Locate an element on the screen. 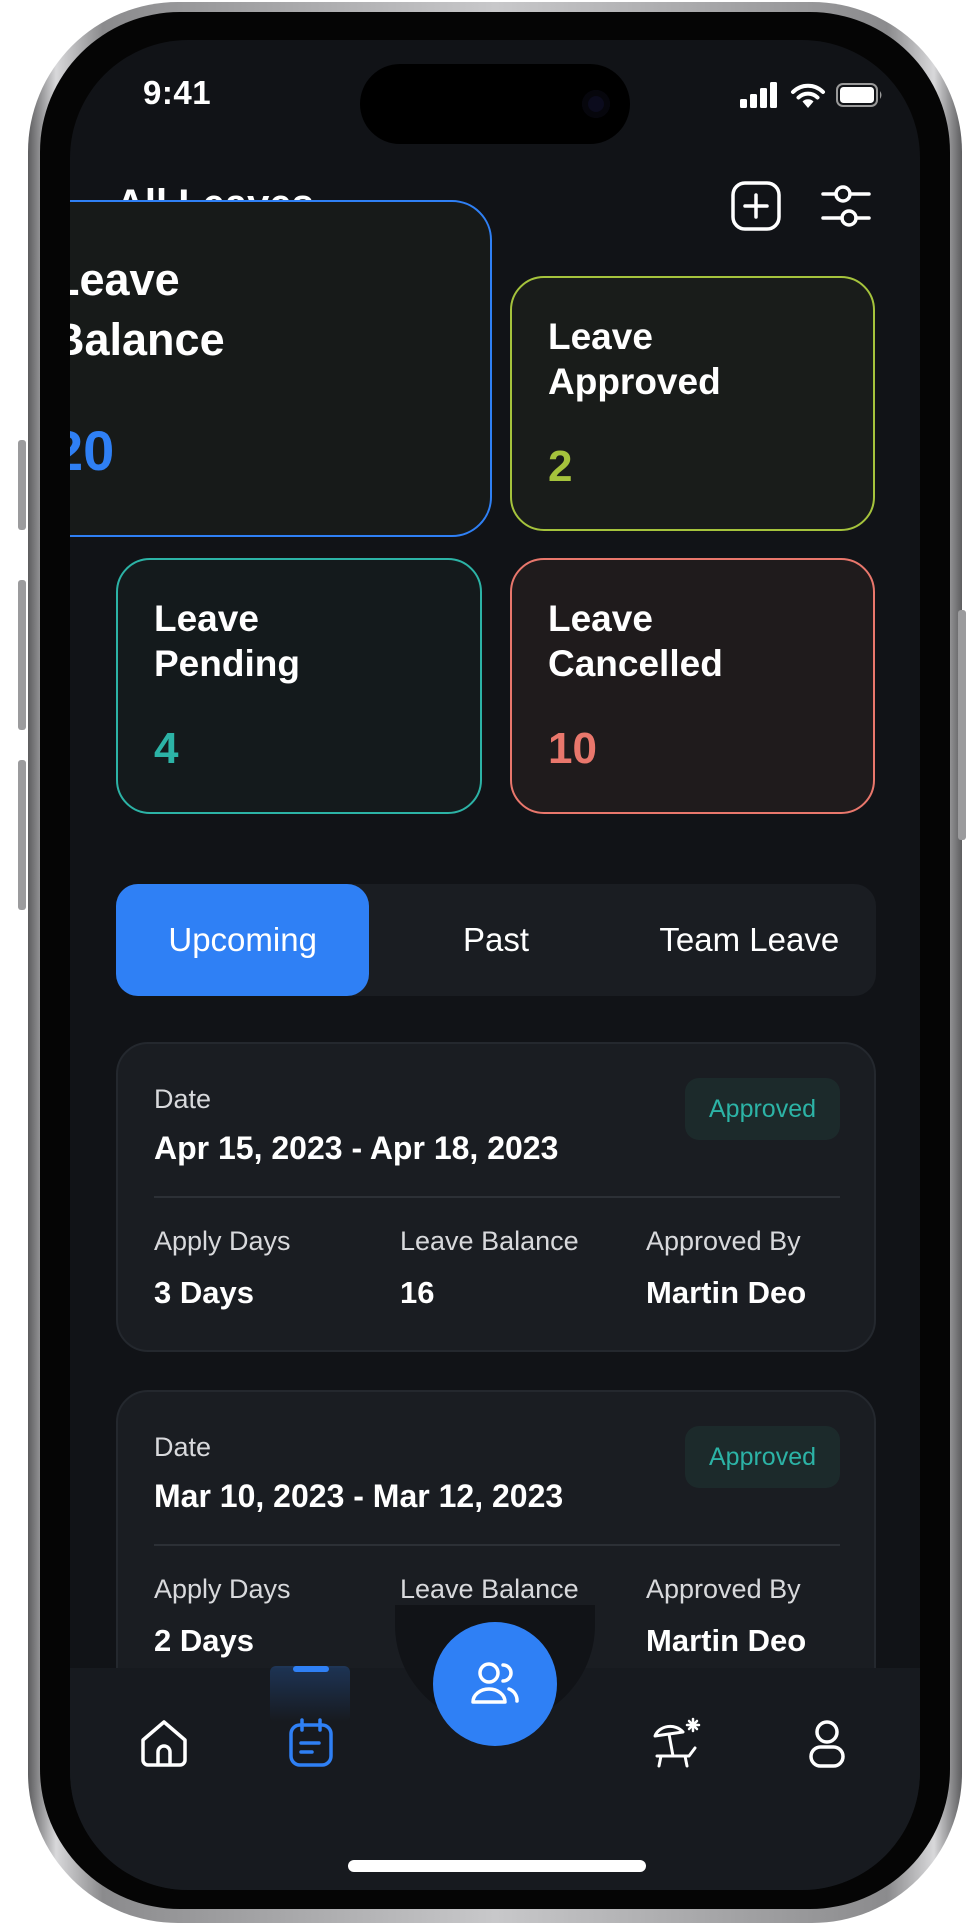 The height and width of the screenshot is (1927, 969). volume-down-button is located at coordinates (22, 835).